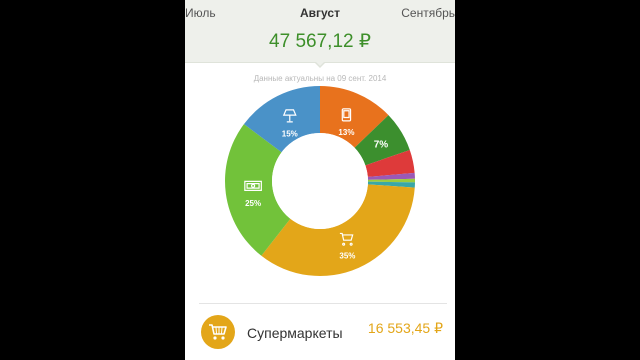  Describe the element at coordinates (346, 132) in the screenshot. I see `slice-label-electronics: 13%` at that location.